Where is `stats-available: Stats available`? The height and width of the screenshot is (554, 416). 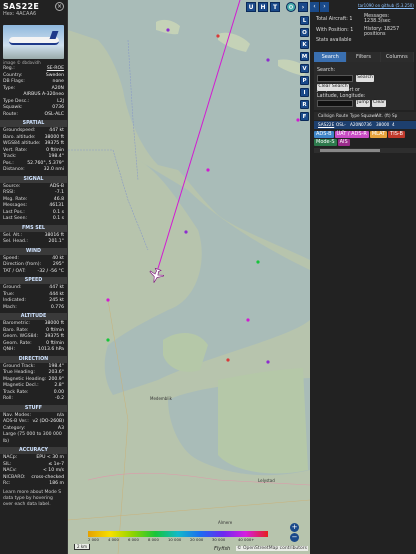 stats-available: Stats available is located at coordinates (333, 40).